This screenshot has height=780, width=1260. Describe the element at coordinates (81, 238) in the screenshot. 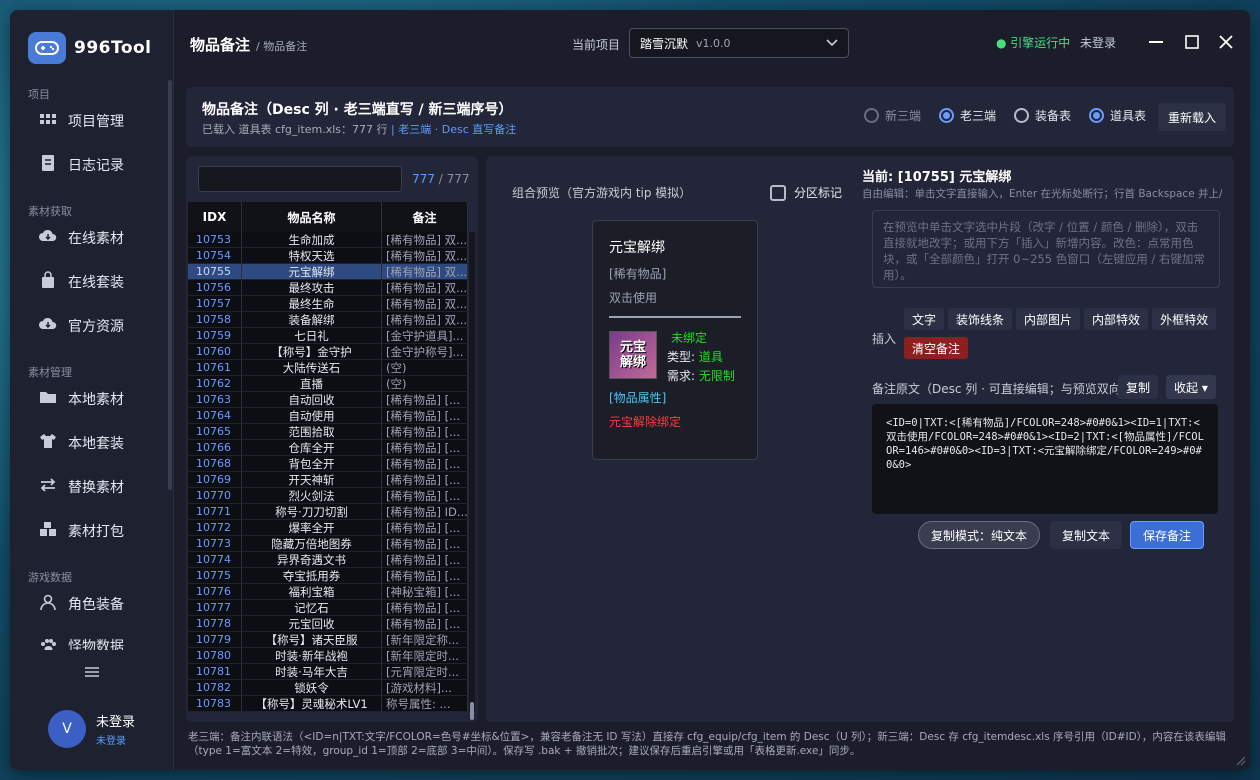

I see `sidebar-item-online-assets: 在线素材` at that location.